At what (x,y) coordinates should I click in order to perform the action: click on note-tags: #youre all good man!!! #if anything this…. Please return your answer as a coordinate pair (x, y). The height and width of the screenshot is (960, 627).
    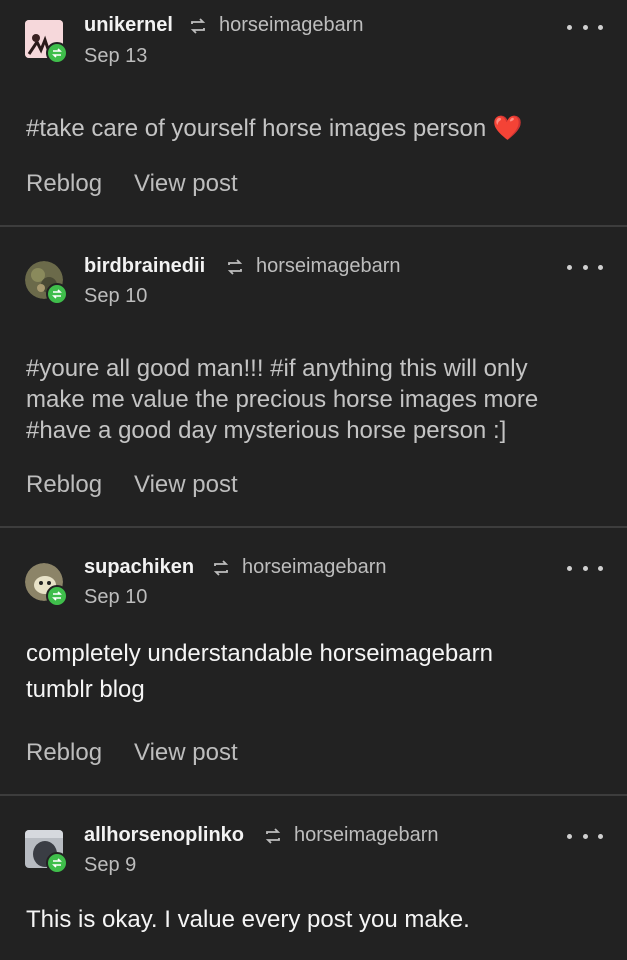
    Looking at the image, I should click on (316, 399).